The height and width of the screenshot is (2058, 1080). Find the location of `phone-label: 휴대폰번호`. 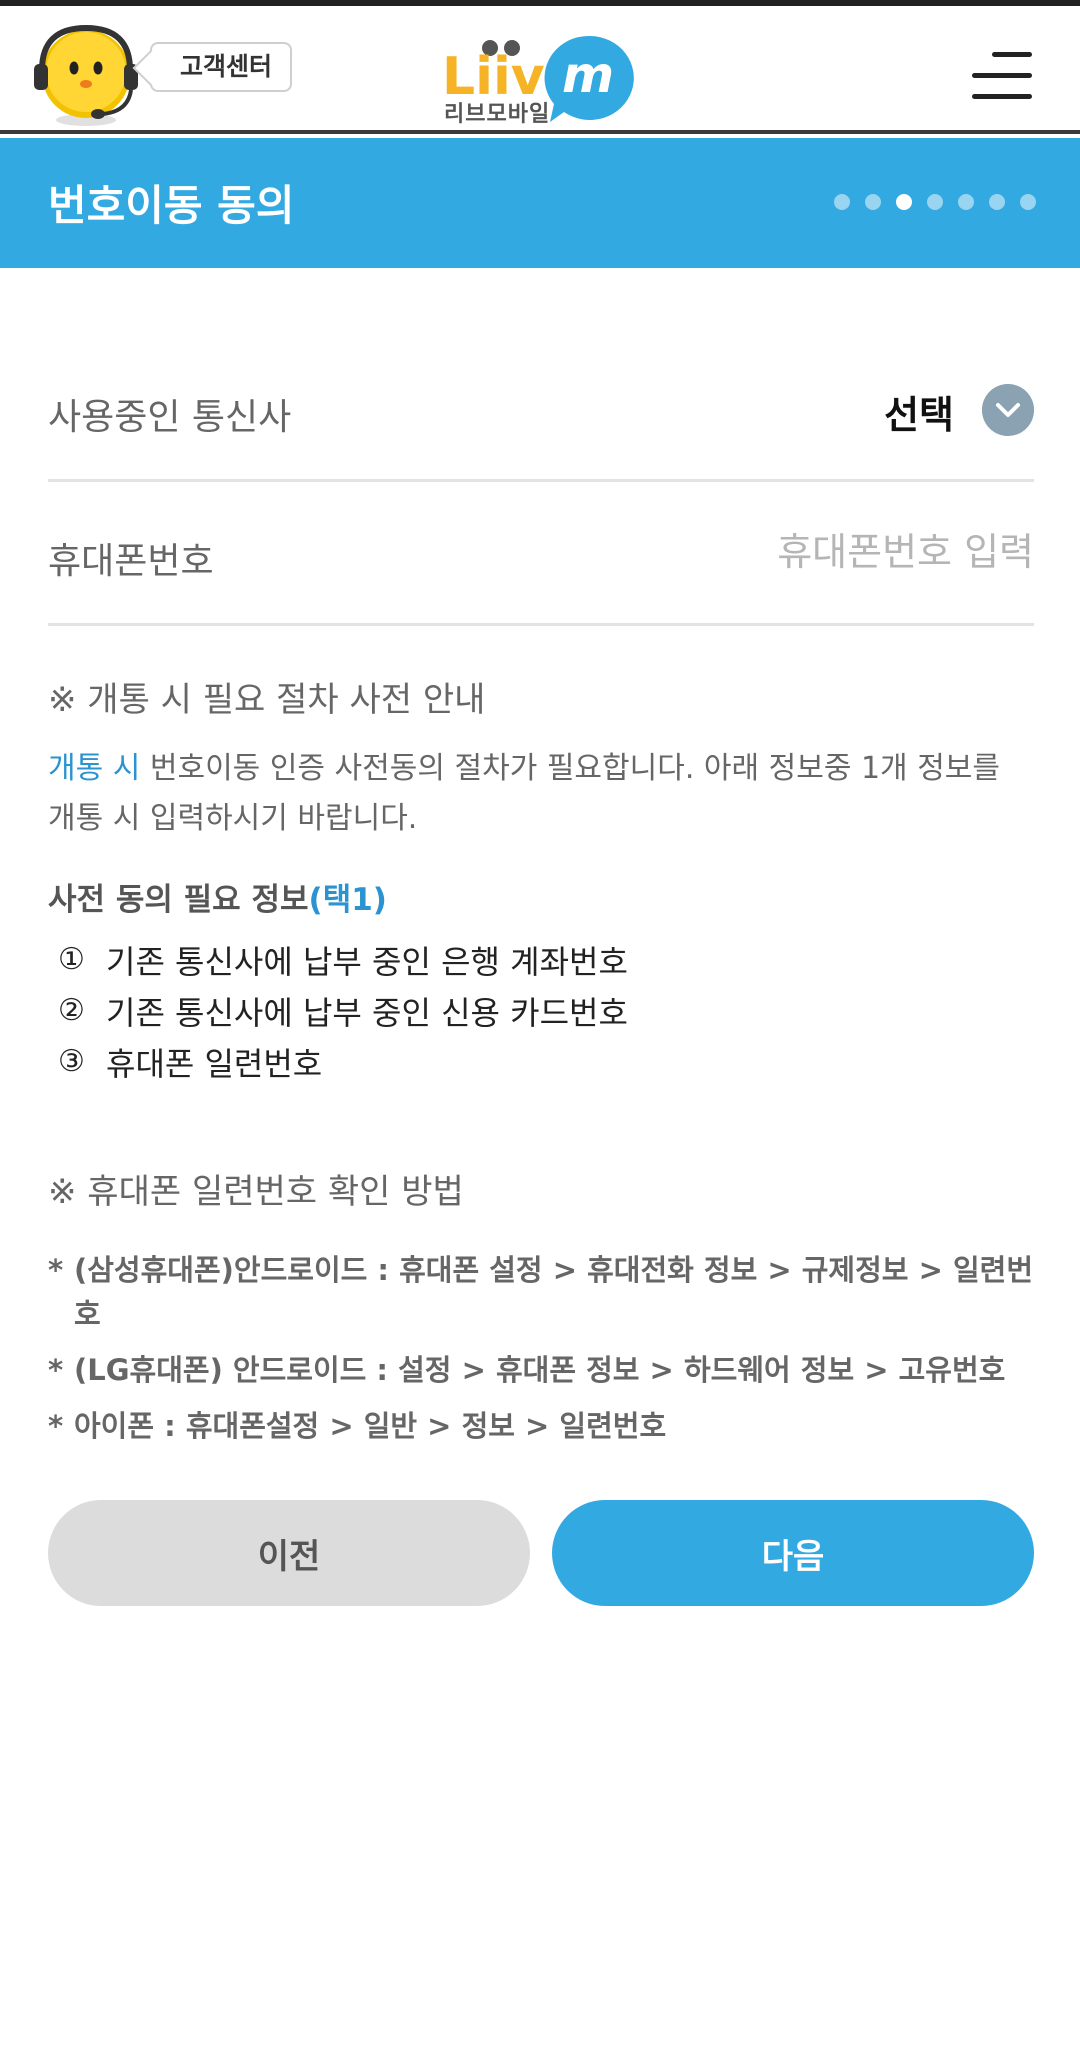

phone-label: 휴대폰번호 is located at coordinates (131, 561).